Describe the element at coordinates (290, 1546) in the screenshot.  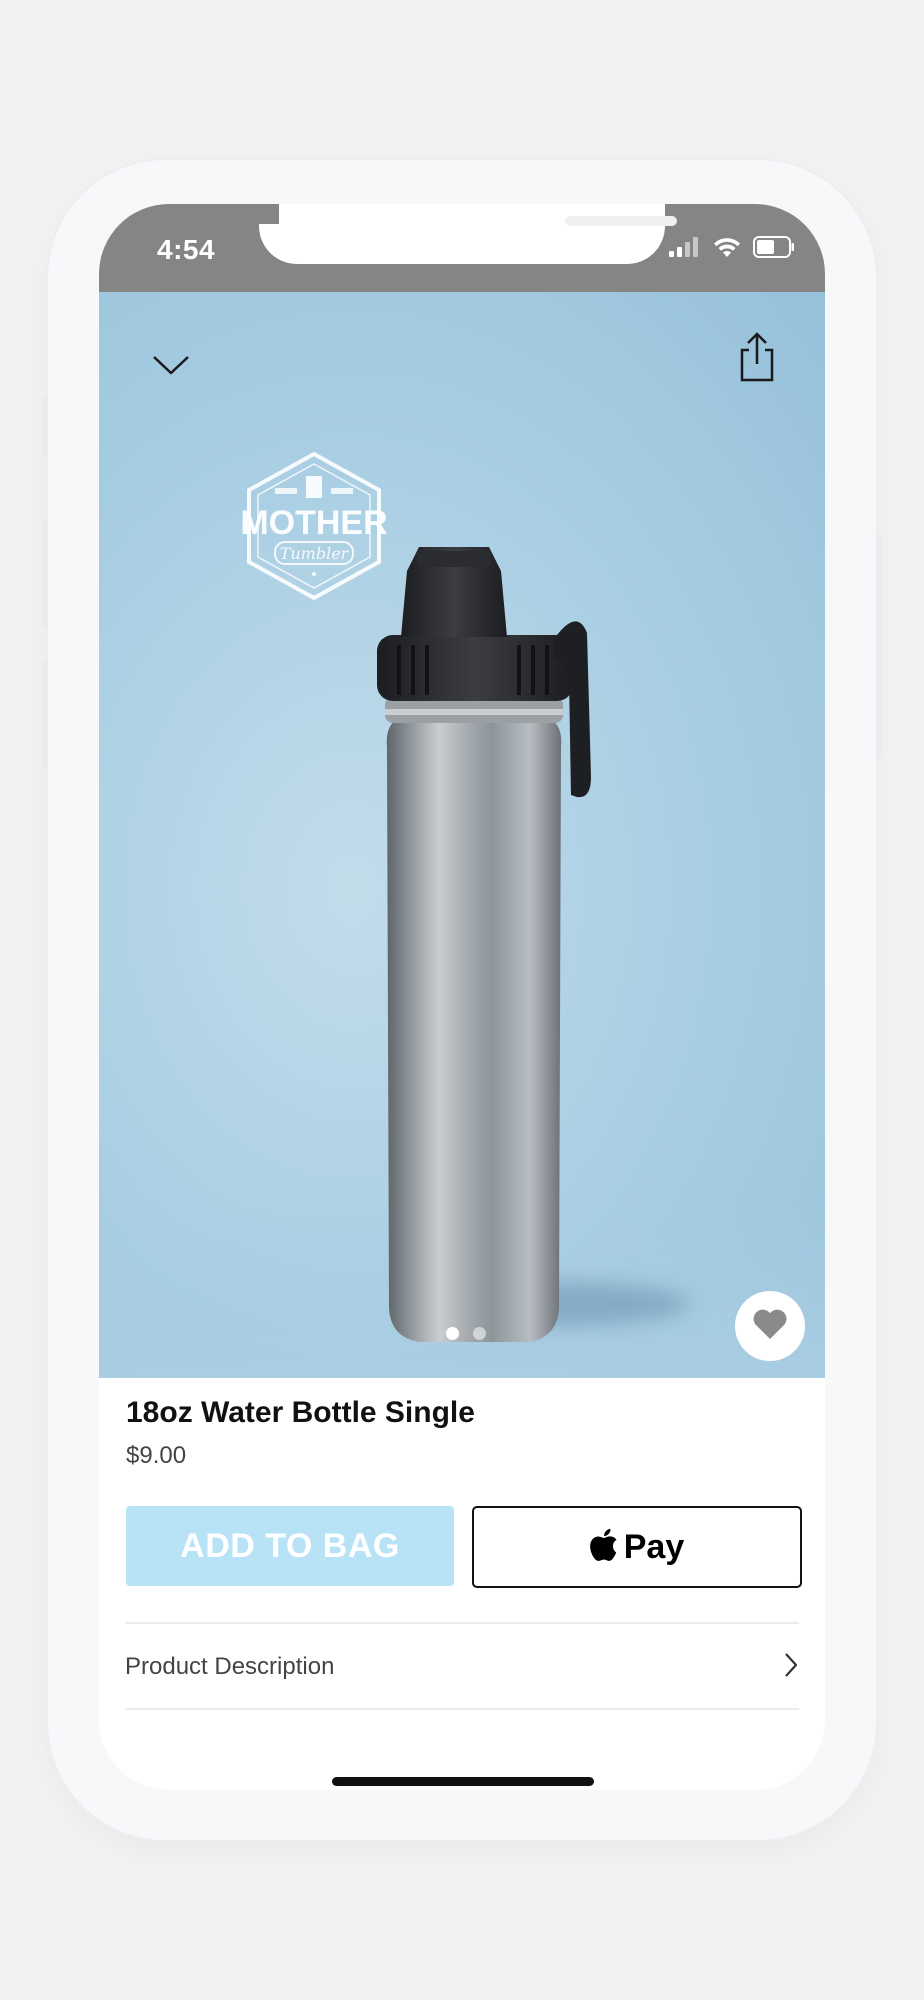
I see `add-to-bag-button: ADD TO BAG` at that location.